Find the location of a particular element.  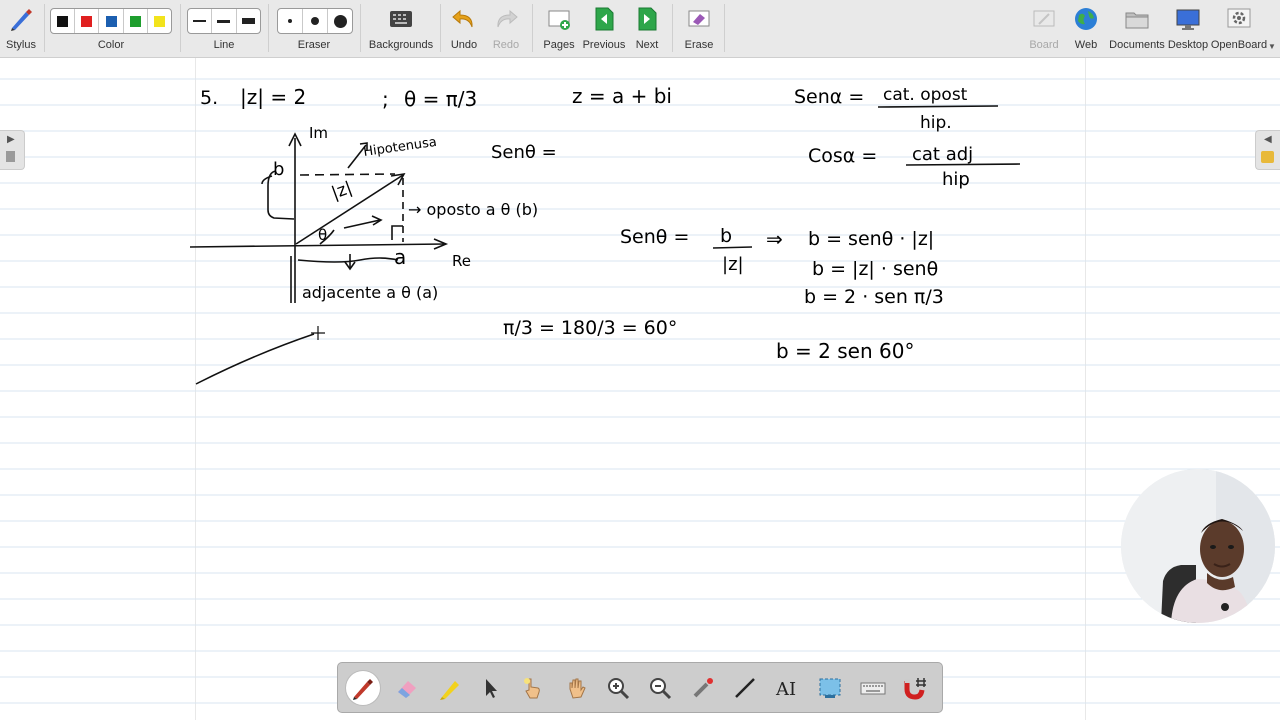

zoom-in-tool is located at coordinates (618, 688).